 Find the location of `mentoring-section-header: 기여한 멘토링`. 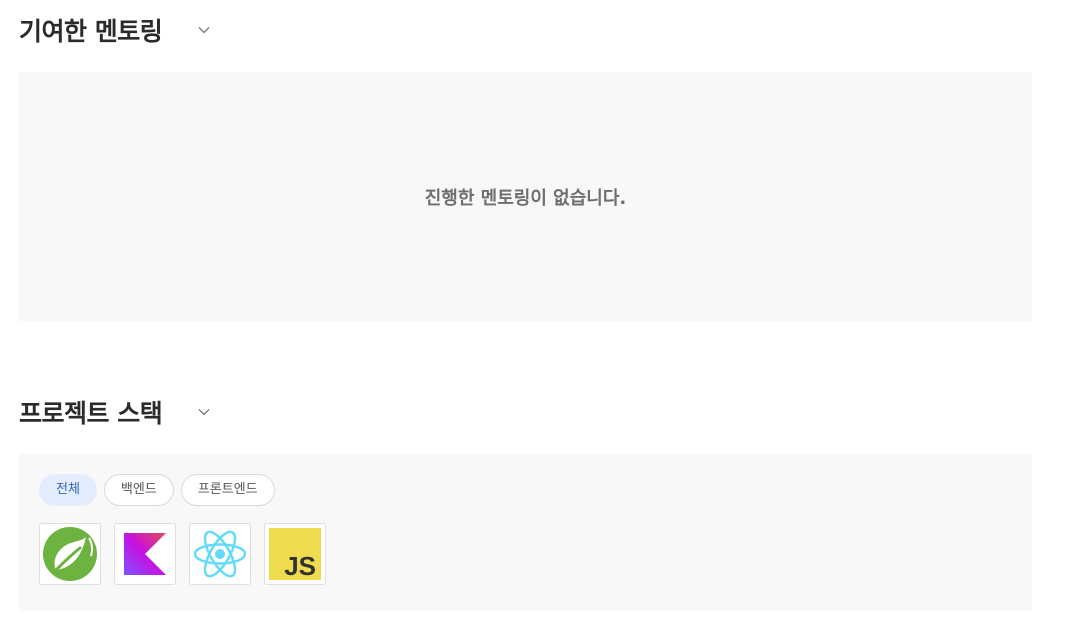

mentoring-section-header: 기여한 멘토링 is located at coordinates (114, 30).